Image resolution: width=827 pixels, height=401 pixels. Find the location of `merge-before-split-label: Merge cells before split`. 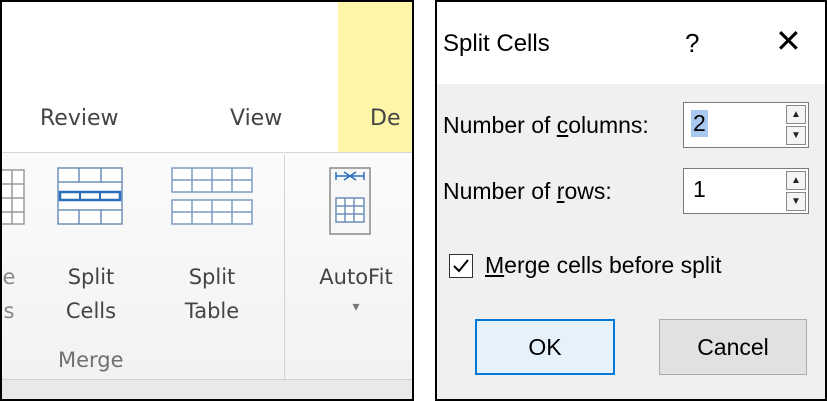

merge-before-split-label: Merge cells before split is located at coordinates (603, 265).